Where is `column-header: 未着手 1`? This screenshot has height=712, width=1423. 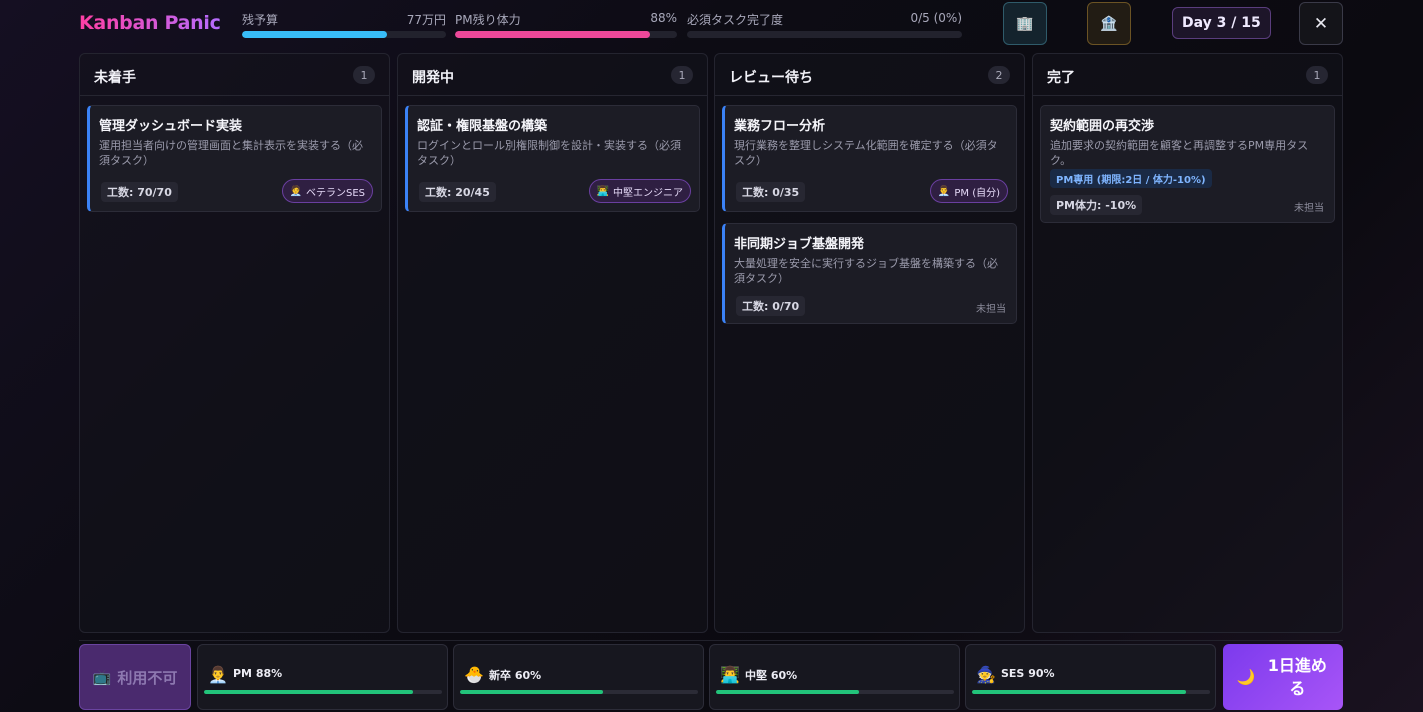
column-header: 未着手 1 is located at coordinates (234, 75).